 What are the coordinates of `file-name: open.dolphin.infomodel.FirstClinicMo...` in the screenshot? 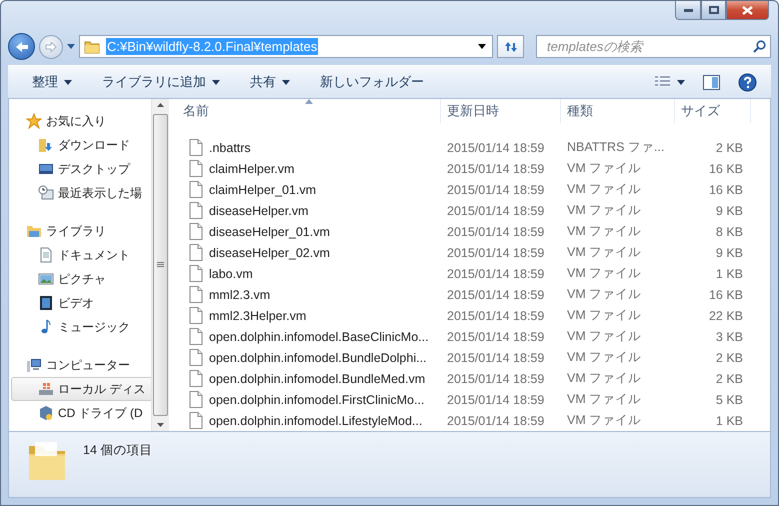 It's located at (316, 399).